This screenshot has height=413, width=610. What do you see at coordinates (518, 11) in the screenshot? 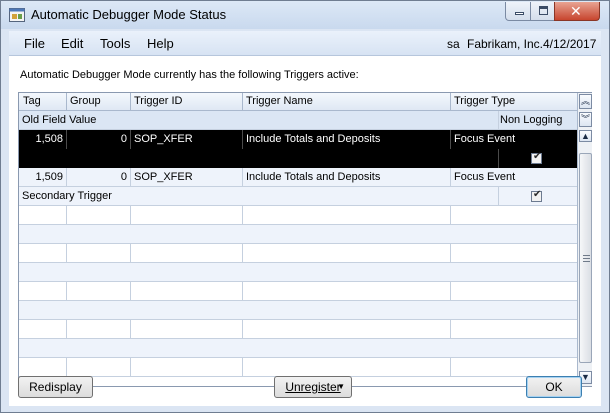
I see `minimize-button` at bounding box center [518, 11].